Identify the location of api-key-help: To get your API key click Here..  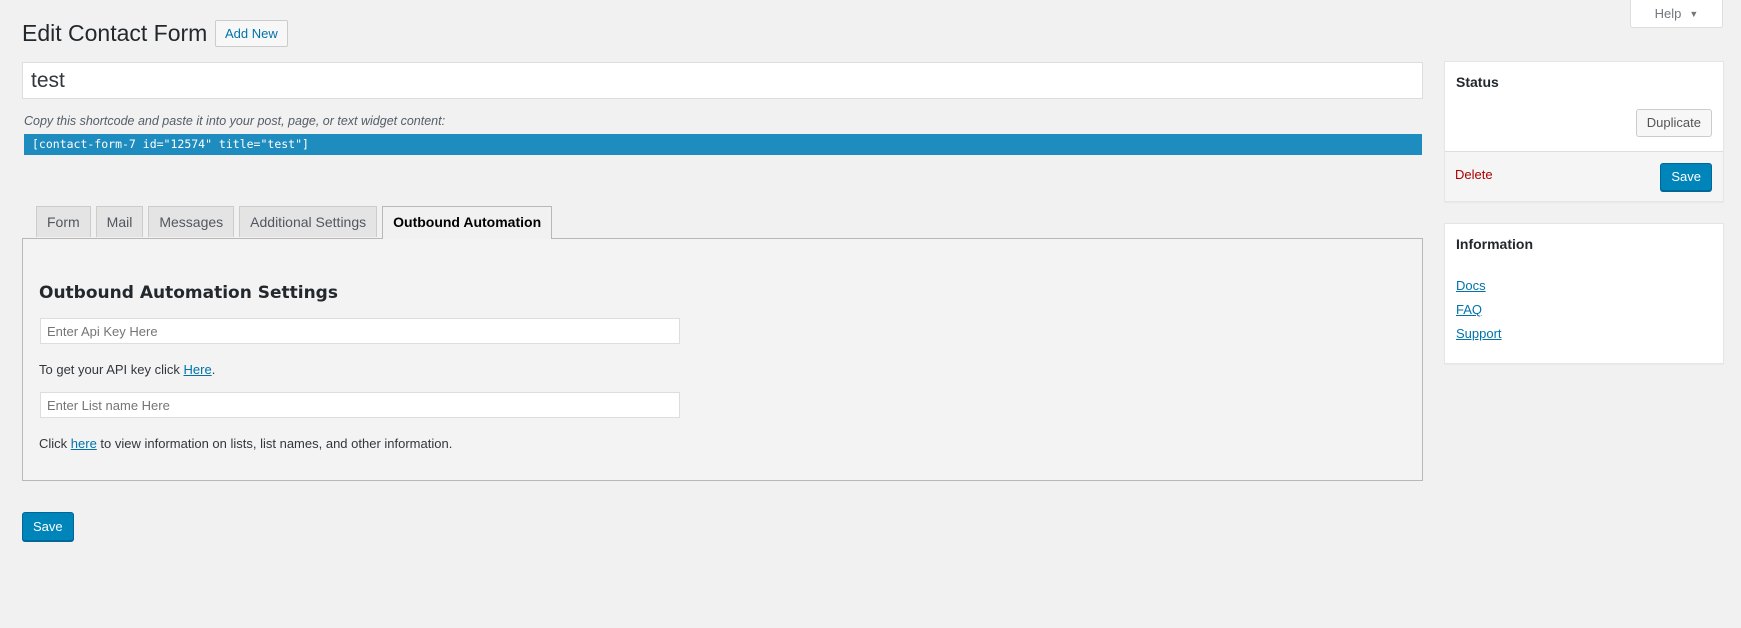
(127, 369).